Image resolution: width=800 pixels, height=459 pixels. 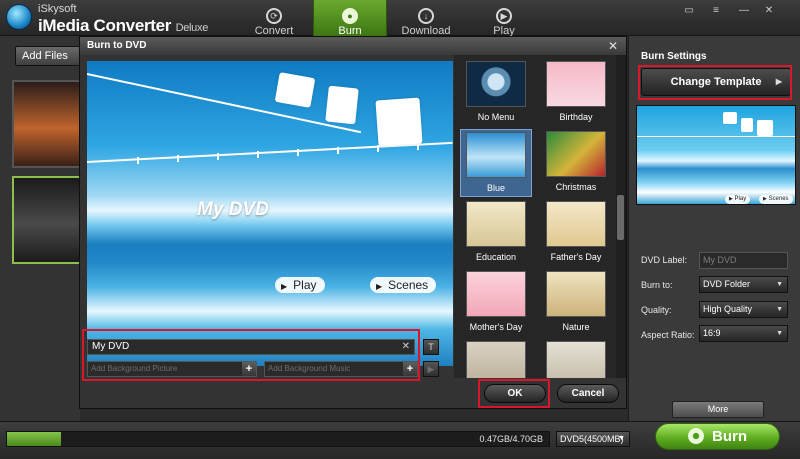 What do you see at coordinates (674, 56) in the screenshot?
I see `burn-settings-title: Burn Settings` at bounding box center [674, 56].